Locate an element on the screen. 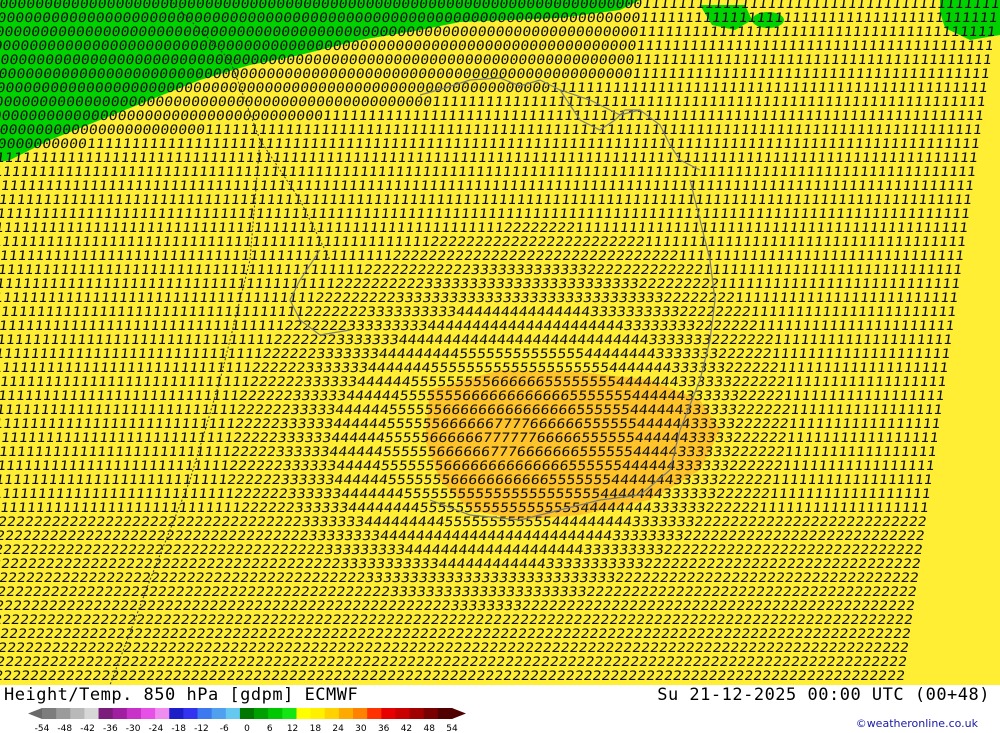 The width and height of the screenshot is (1000, 733). legend-tick-label: -54 is located at coordinates (42, 728).